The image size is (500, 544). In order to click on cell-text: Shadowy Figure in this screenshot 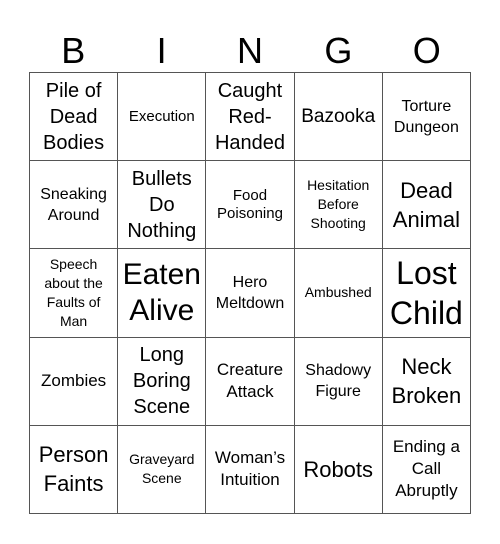, I will do `click(338, 381)`.